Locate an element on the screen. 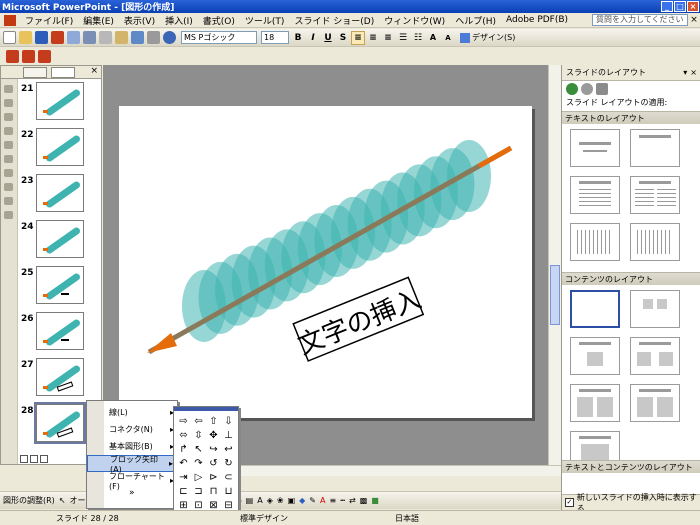 Image resolution: width=700 pixels, height=525 pixels. help-search-input: 質問を入力してください is located at coordinates (640, 20).